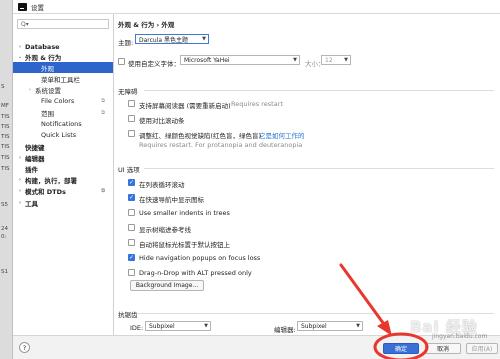 This screenshot has height=359, width=500. I want to click on sidebar-item: 范围 ⧉, so click(63, 112).